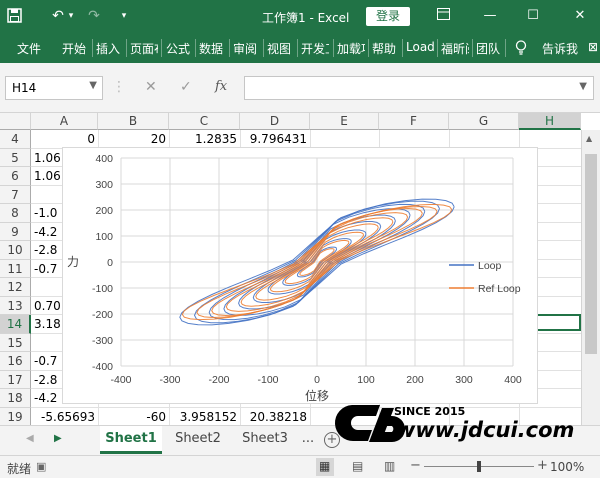 The image size is (600, 478). I want to click on cell-b19: -60, so click(133, 417).